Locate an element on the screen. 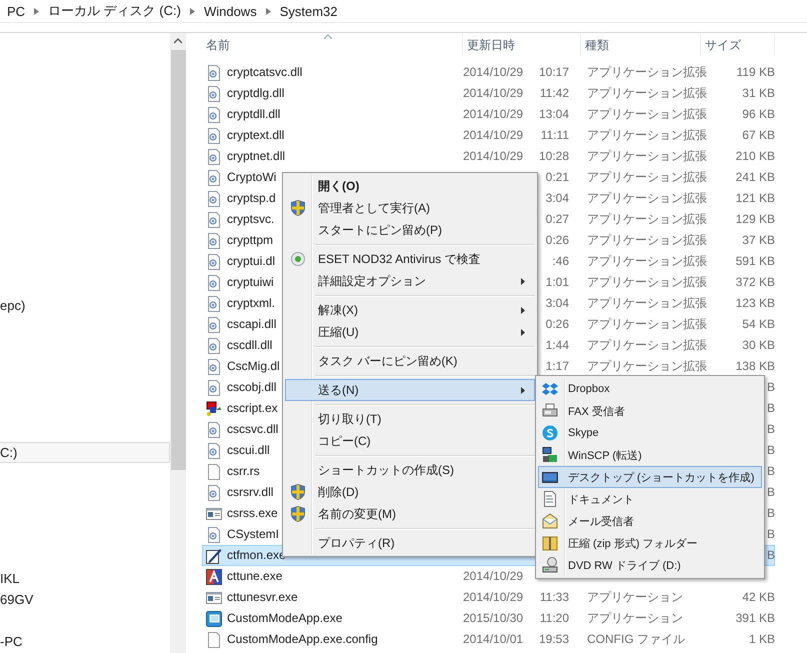 The height and width of the screenshot is (653, 807). navigation-item: C:) is located at coordinates (85, 452).